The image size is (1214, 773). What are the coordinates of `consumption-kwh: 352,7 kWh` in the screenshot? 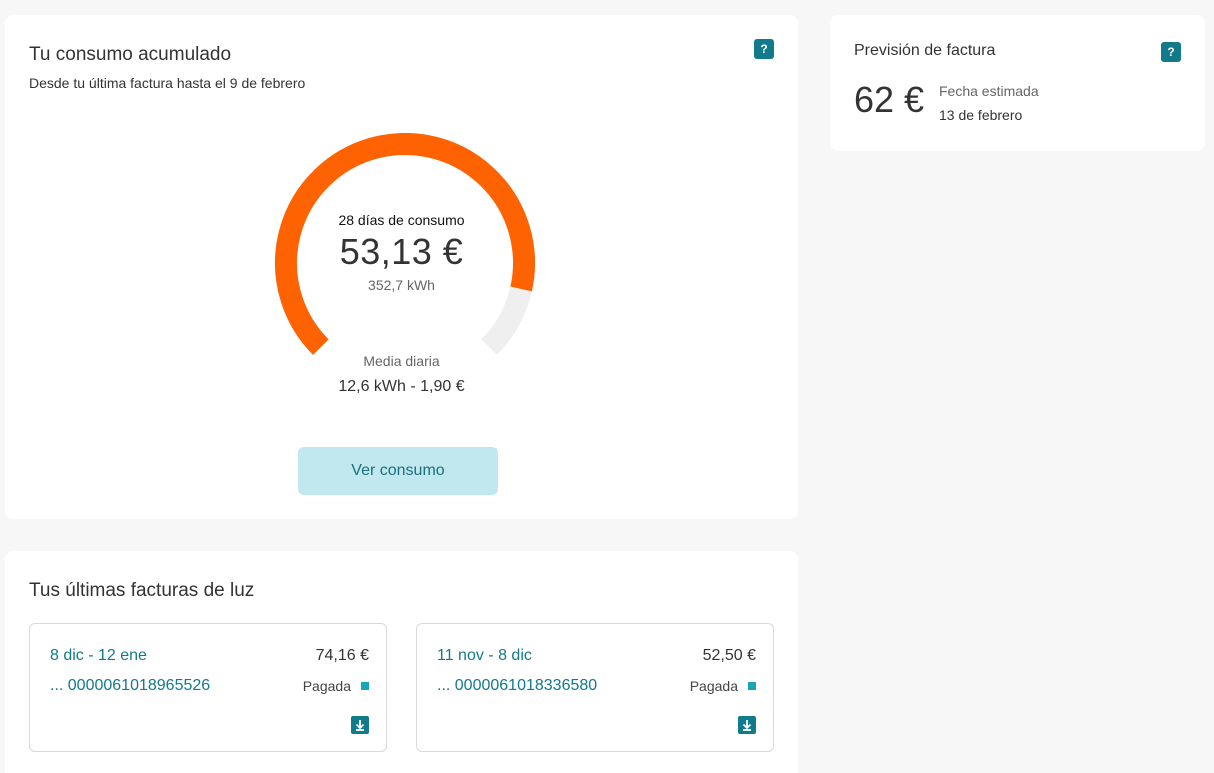 It's located at (401, 285).